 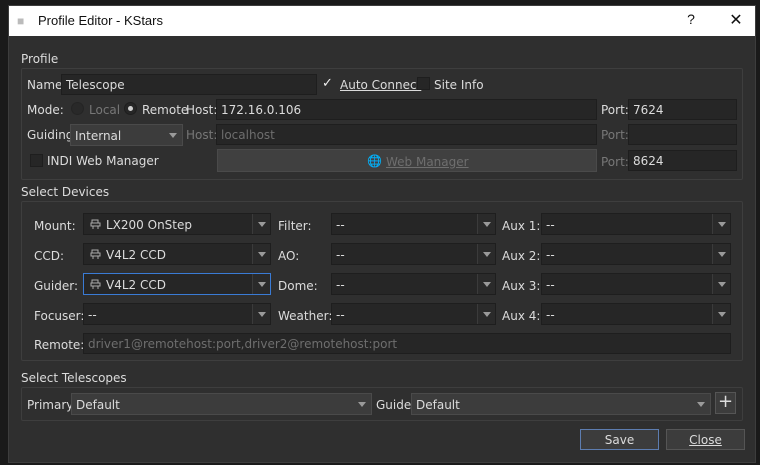 I want to click on remote-label: Remote:, so click(x=59, y=345).